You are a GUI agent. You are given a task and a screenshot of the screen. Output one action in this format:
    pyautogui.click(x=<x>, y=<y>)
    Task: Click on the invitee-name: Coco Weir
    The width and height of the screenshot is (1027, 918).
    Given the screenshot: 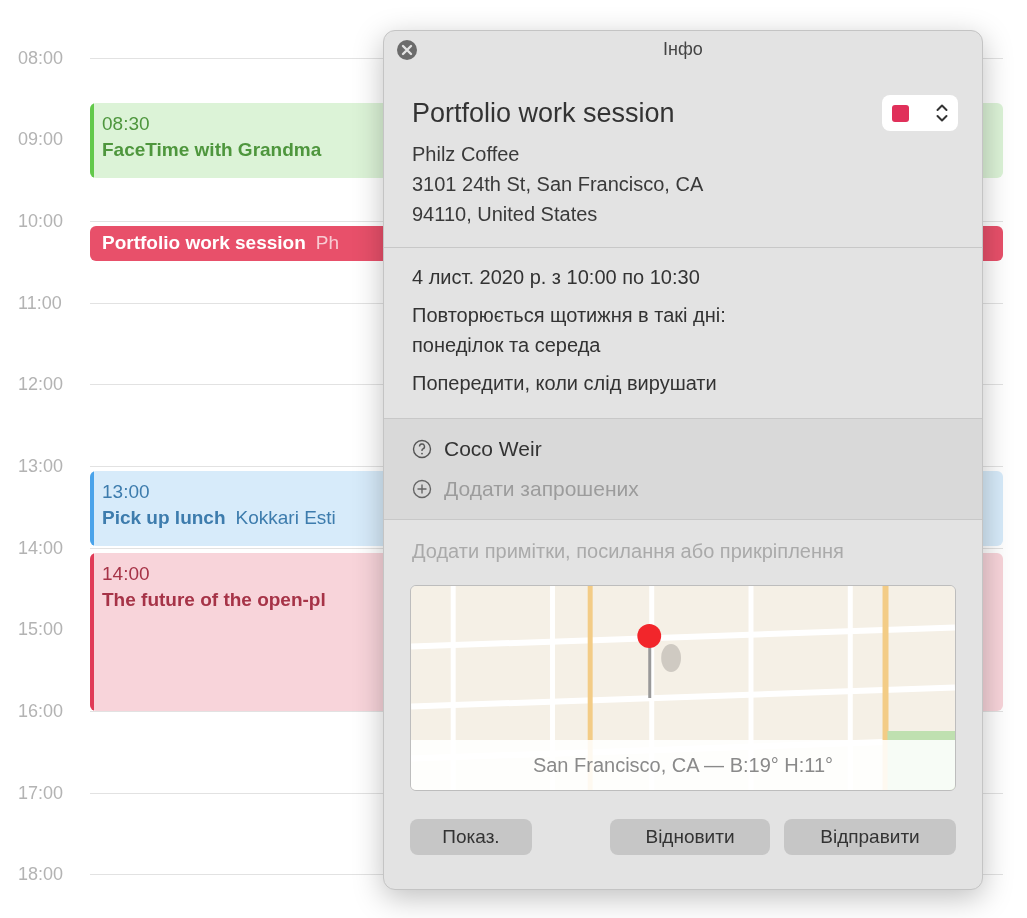 What is the action you would take?
    pyautogui.click(x=493, y=449)
    